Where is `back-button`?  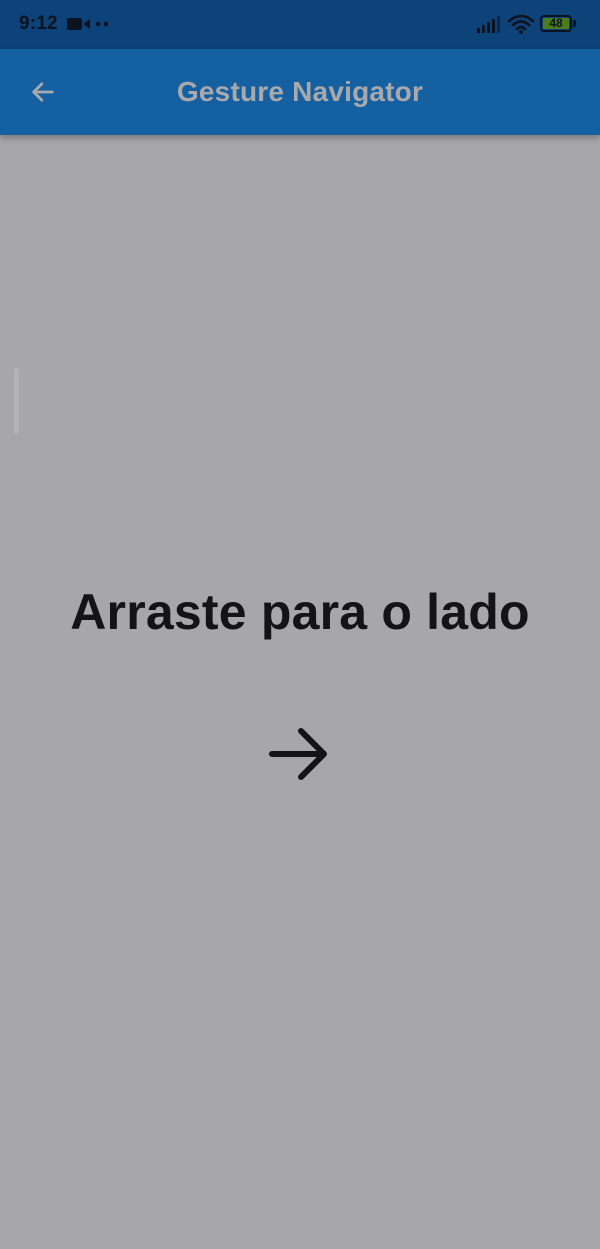 back-button is located at coordinates (43, 92).